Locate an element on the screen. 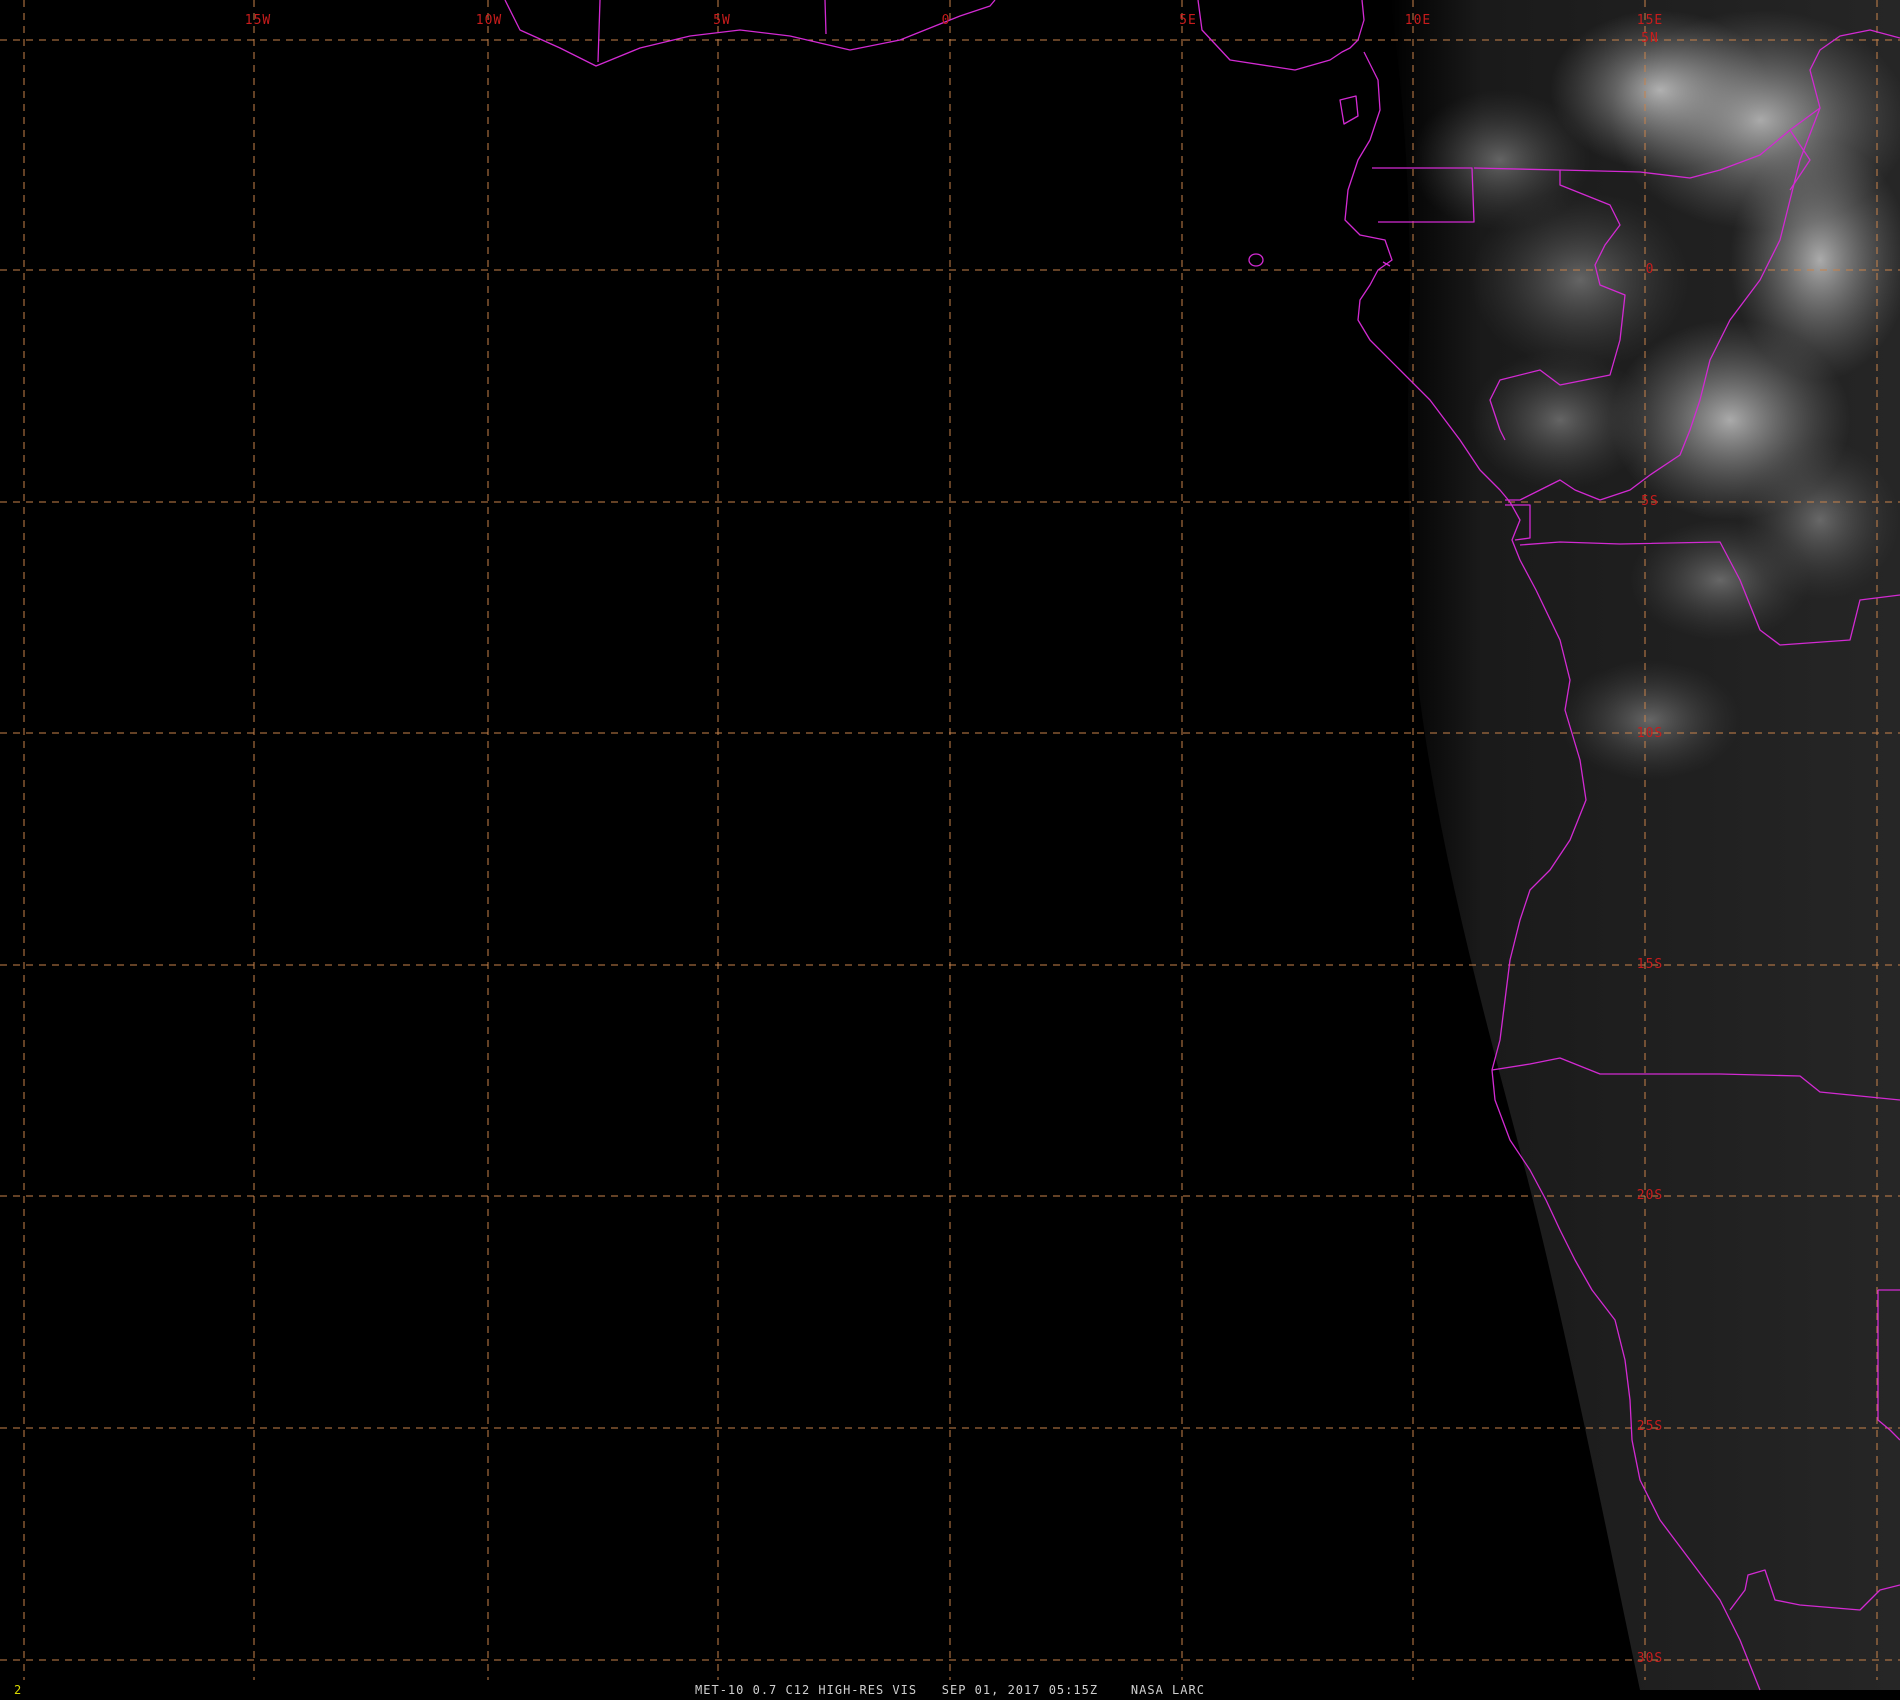  latitude-label: 5N is located at coordinates (1650, 38).